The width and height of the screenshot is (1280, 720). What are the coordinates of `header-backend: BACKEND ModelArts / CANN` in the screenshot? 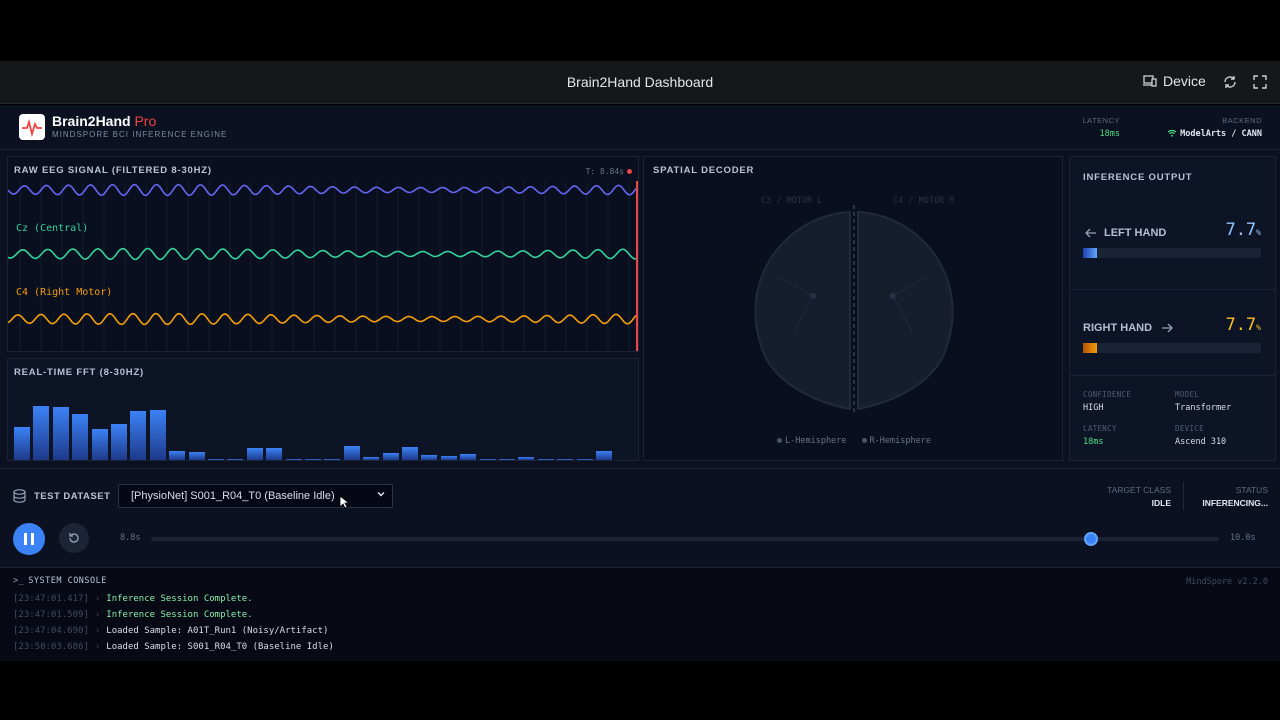 It's located at (1206, 127).